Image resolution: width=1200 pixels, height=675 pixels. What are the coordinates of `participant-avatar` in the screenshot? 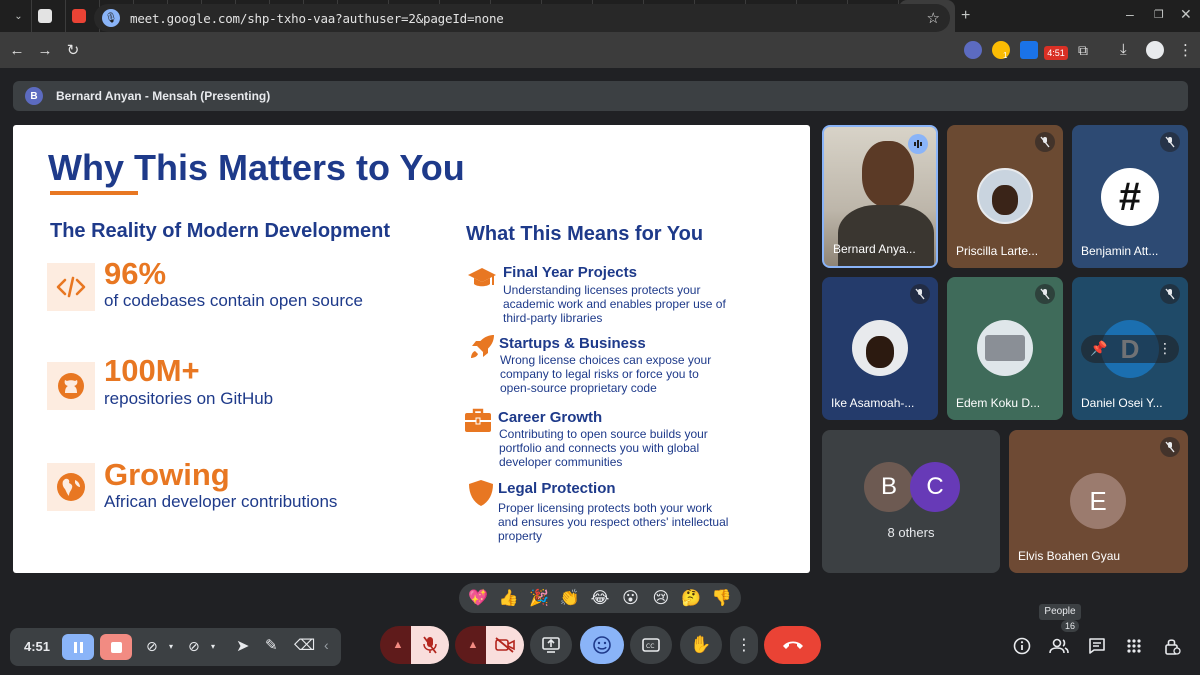 It's located at (1005, 196).